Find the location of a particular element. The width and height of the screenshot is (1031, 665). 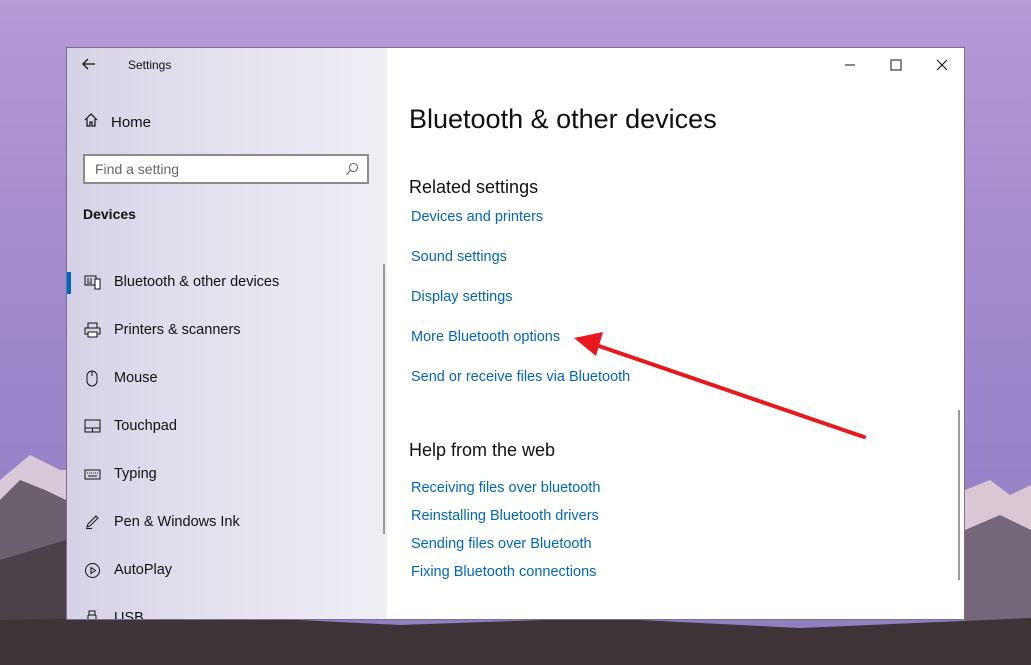

home-nav-item: Home is located at coordinates (117, 122).